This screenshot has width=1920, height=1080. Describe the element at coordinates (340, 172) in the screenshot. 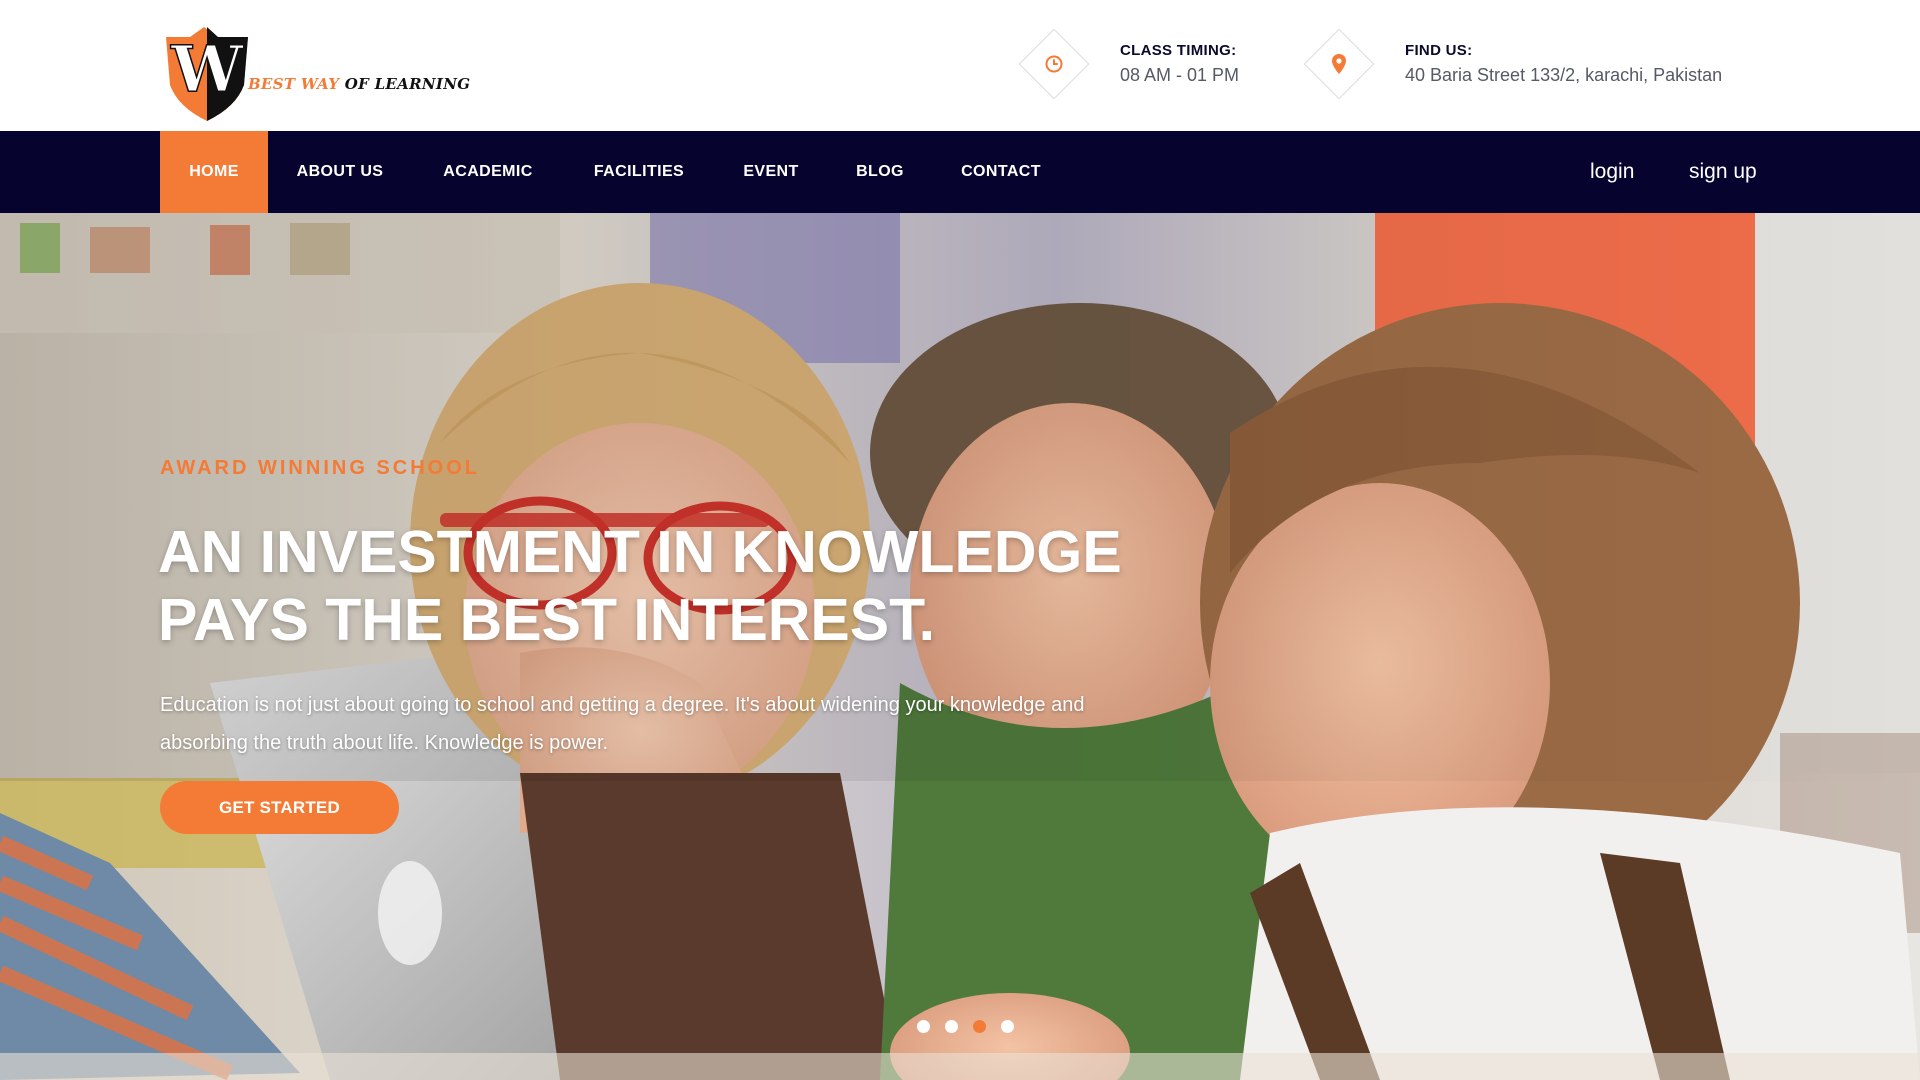

I see `nav-item-about-us: ABOUT US` at that location.